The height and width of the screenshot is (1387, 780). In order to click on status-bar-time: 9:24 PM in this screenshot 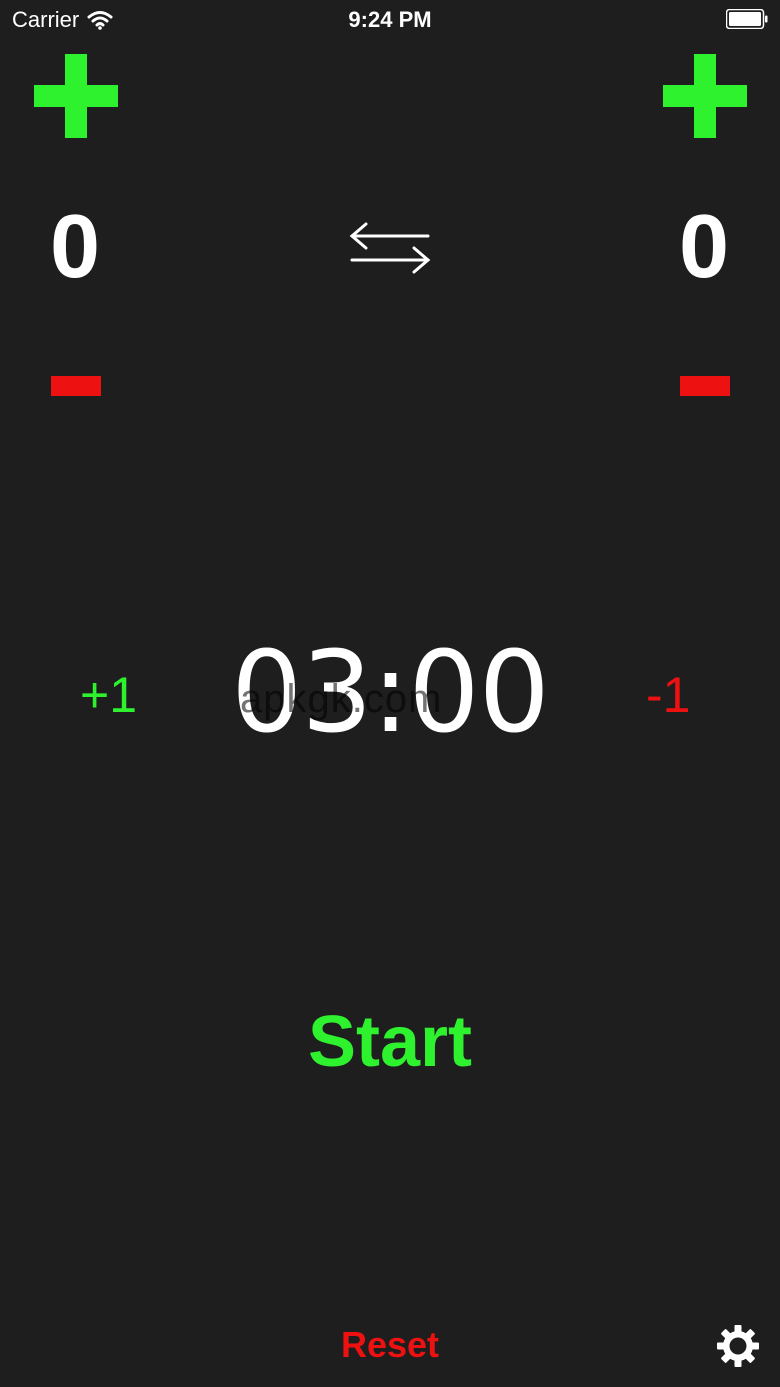, I will do `click(390, 19)`.